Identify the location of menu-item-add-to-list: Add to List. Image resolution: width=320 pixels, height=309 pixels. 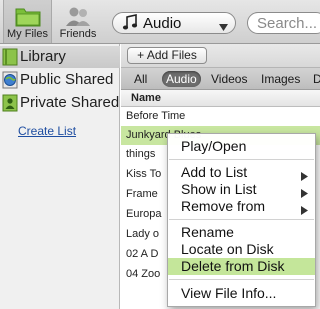
(241, 172).